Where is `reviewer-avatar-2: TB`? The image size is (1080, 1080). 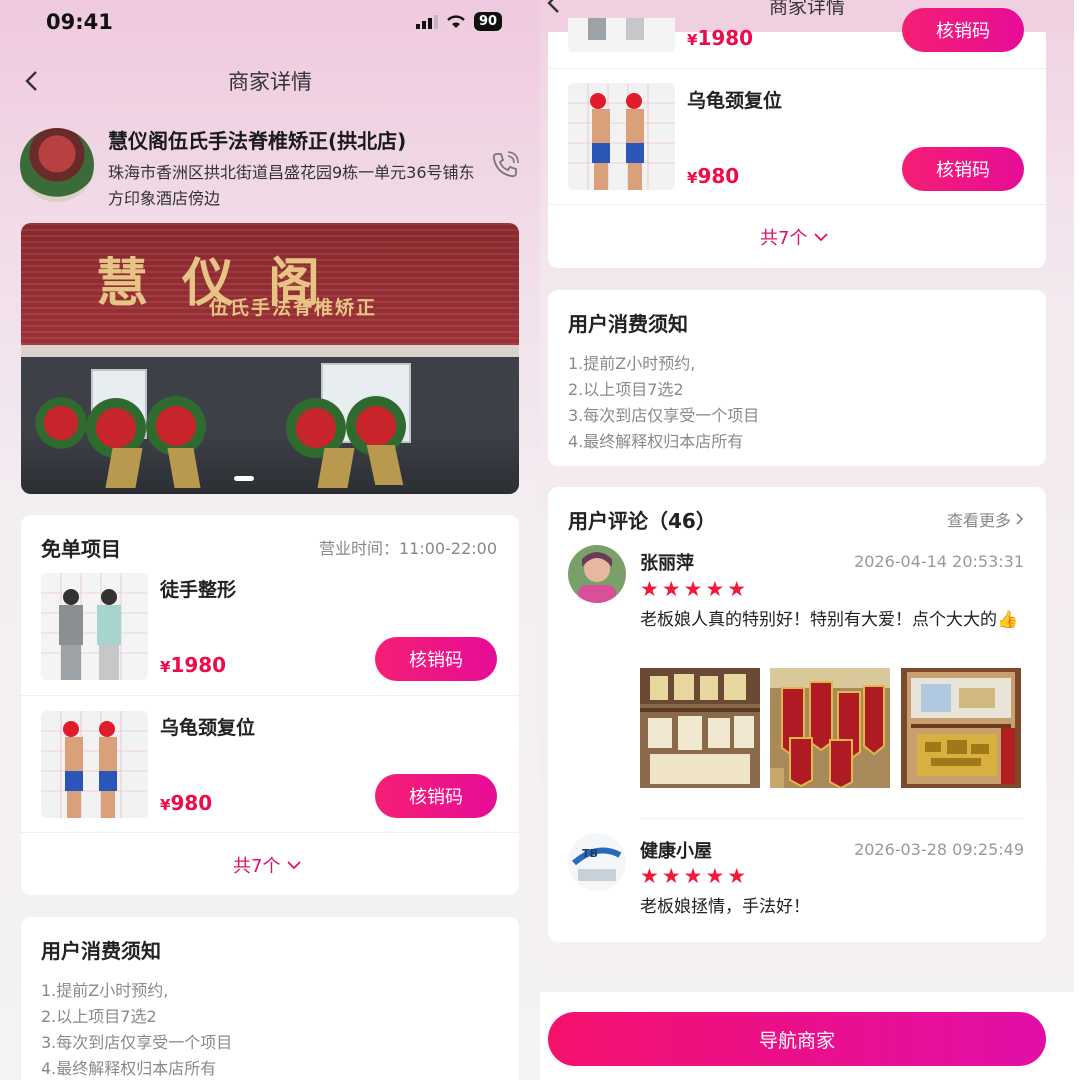
reviewer-avatar-2: TB is located at coordinates (597, 862).